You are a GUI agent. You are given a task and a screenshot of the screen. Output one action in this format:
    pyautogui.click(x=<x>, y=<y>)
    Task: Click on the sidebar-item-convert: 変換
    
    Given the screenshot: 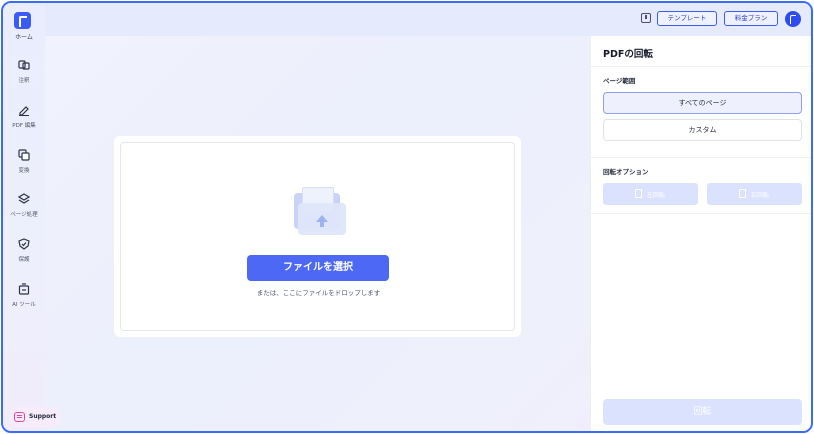 What is the action you would take?
    pyautogui.click(x=24, y=166)
    